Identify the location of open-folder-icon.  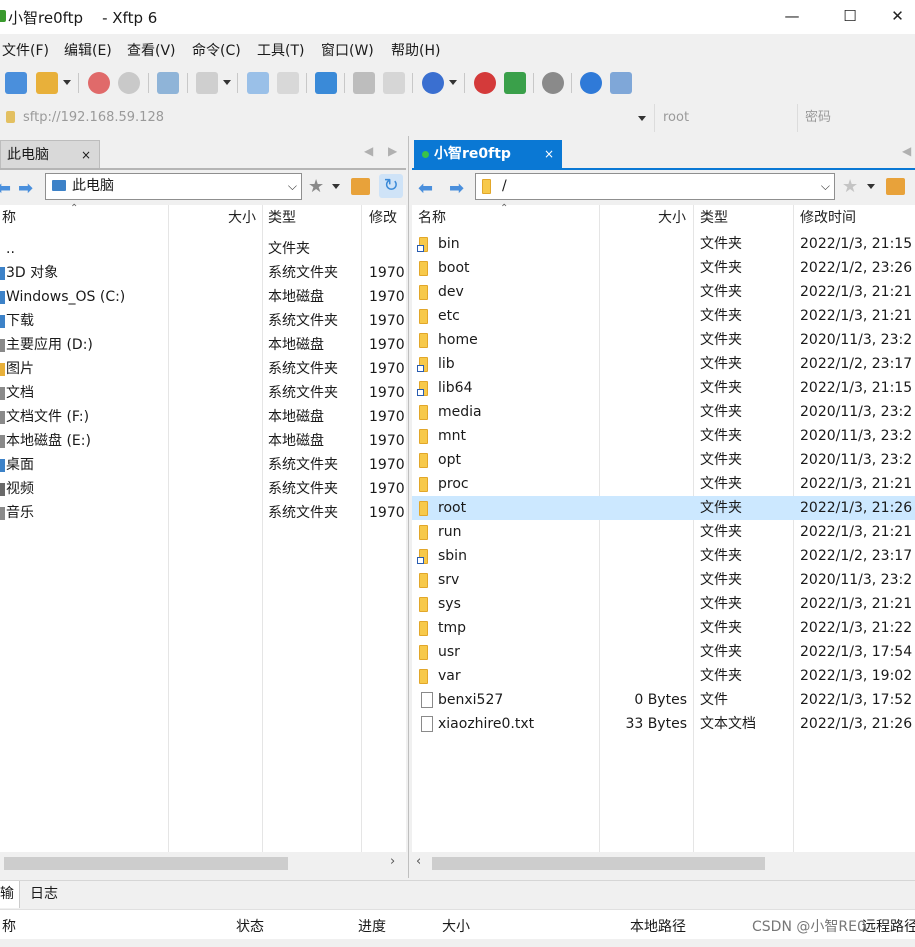
(47, 83).